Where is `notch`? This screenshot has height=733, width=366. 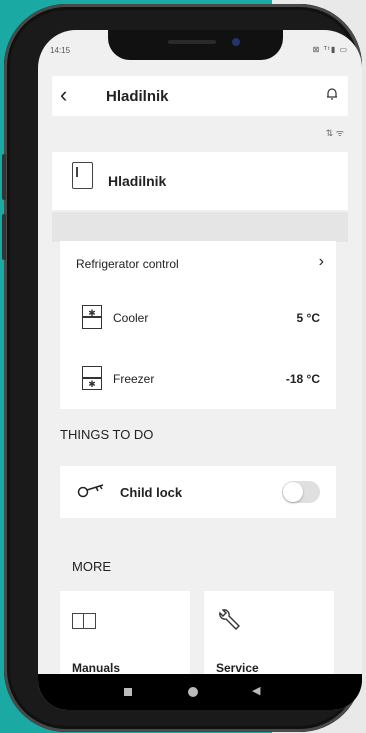
notch is located at coordinates (195, 45).